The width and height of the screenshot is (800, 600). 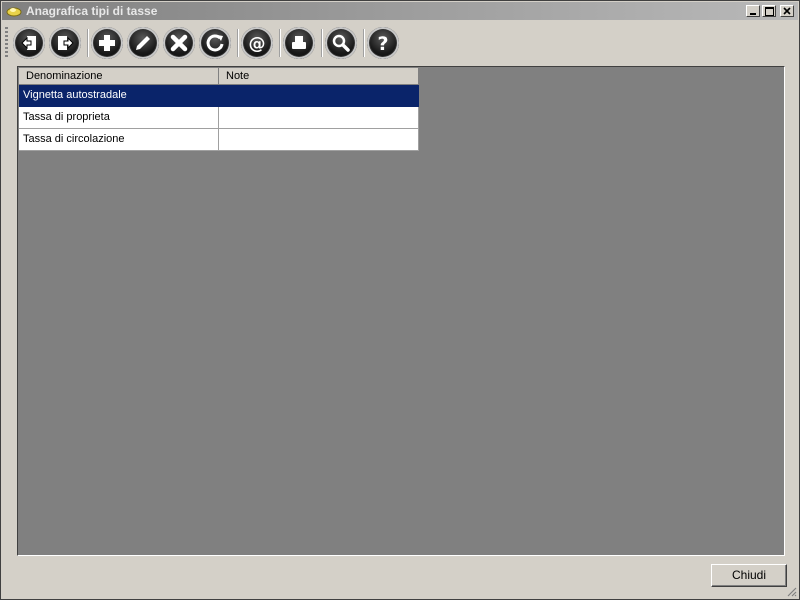 What do you see at coordinates (119, 118) in the screenshot?
I see `cell-denominazione: Tassa di proprieta` at bounding box center [119, 118].